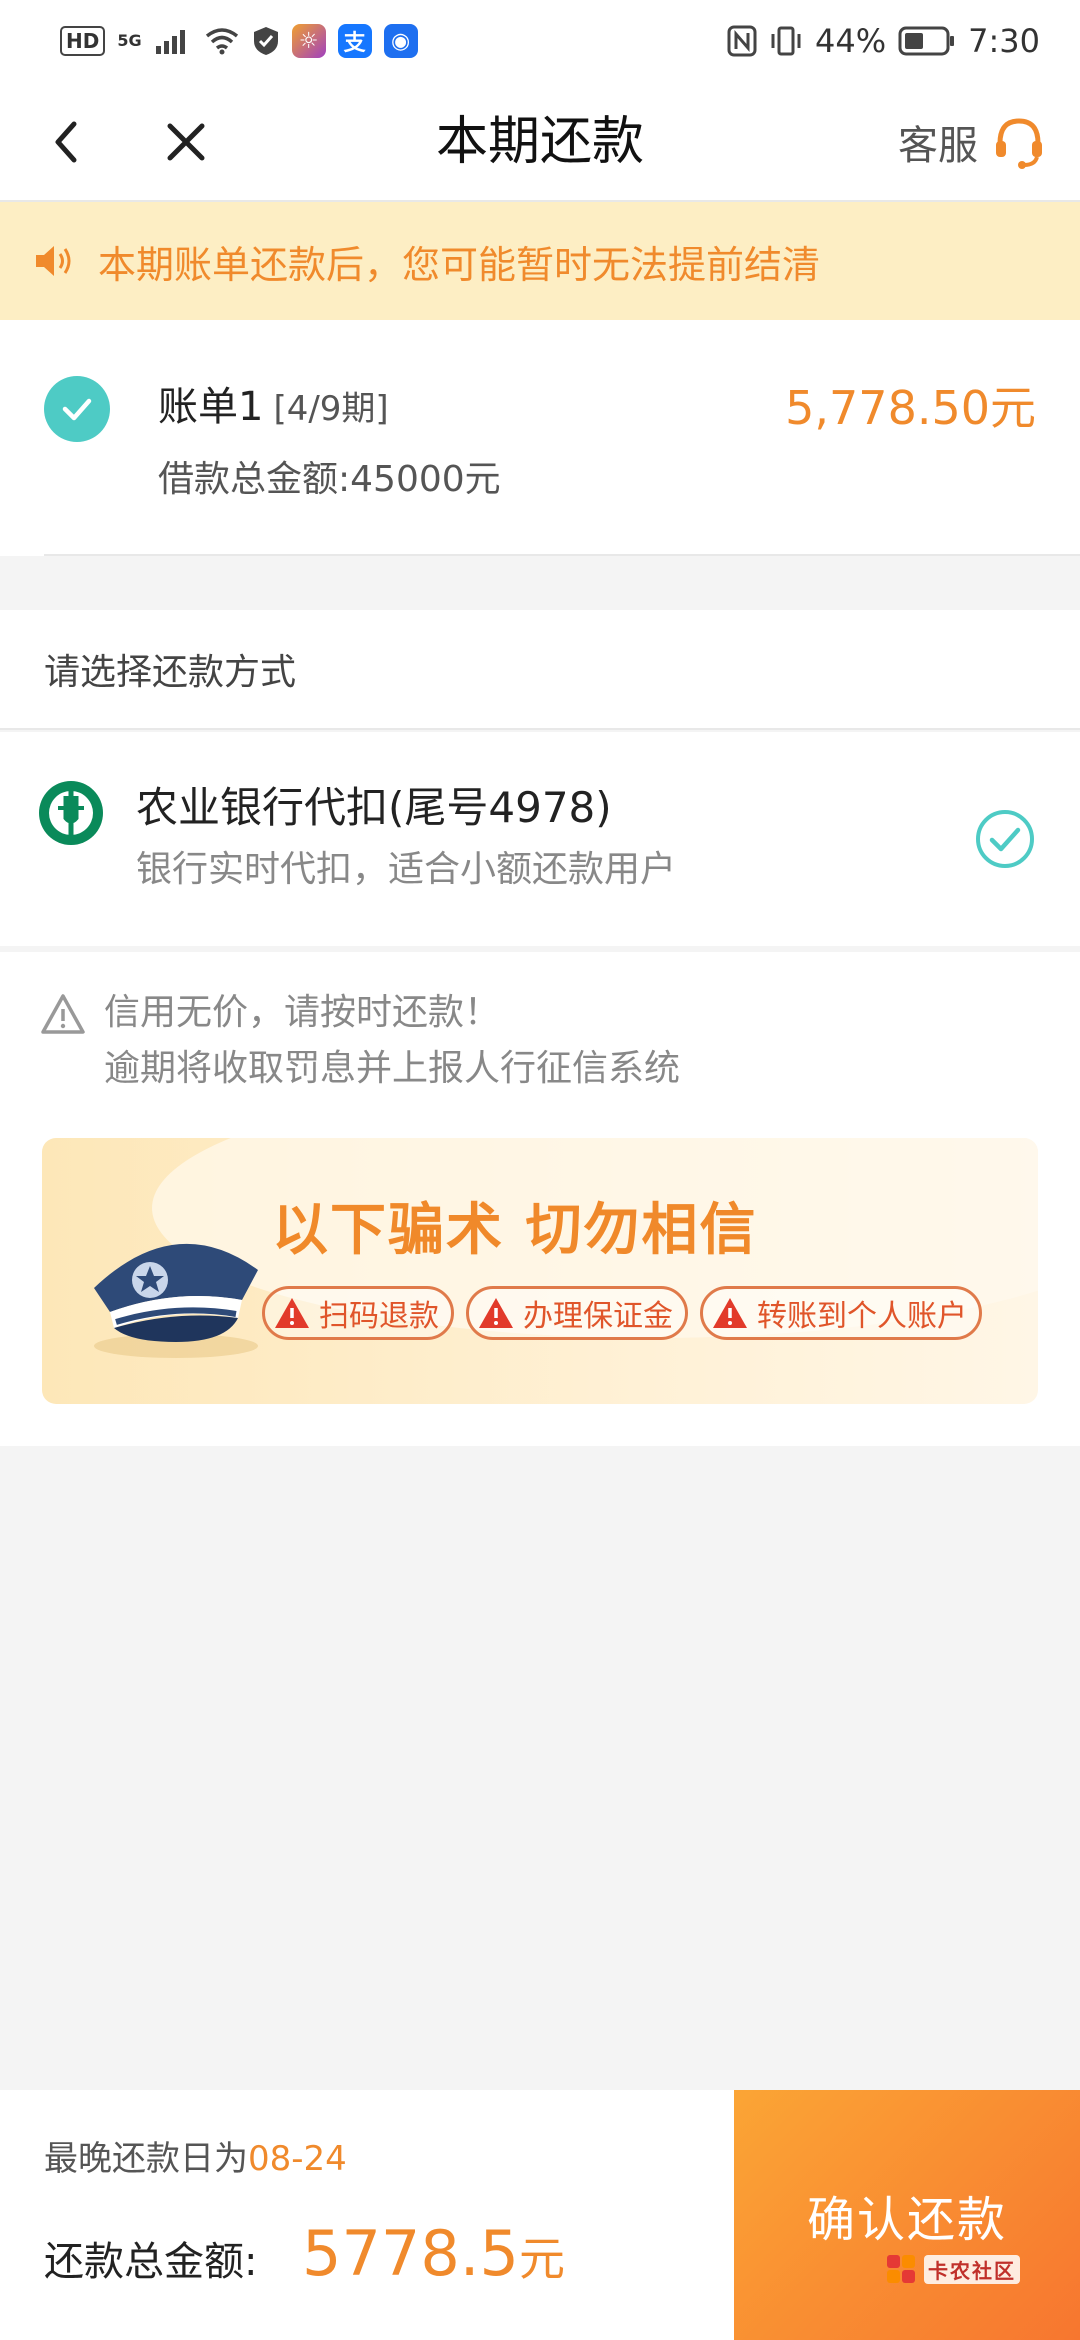 Image resolution: width=1080 pixels, height=2340 pixels. I want to click on customer-service-label: 客服, so click(938, 146).